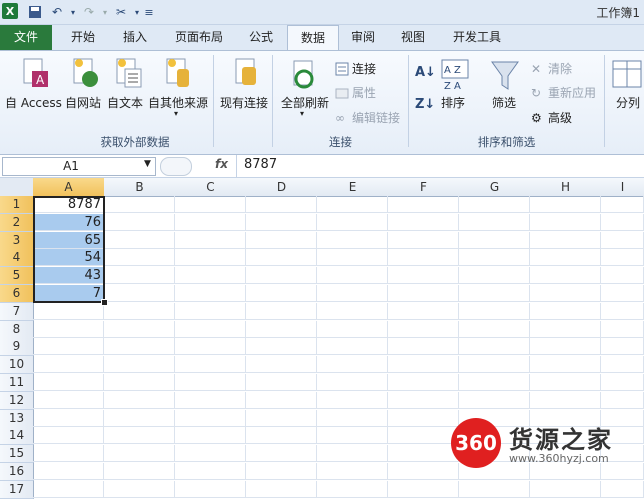  Describe the element at coordinates (140, 187) in the screenshot. I see `column-header-b: B` at that location.